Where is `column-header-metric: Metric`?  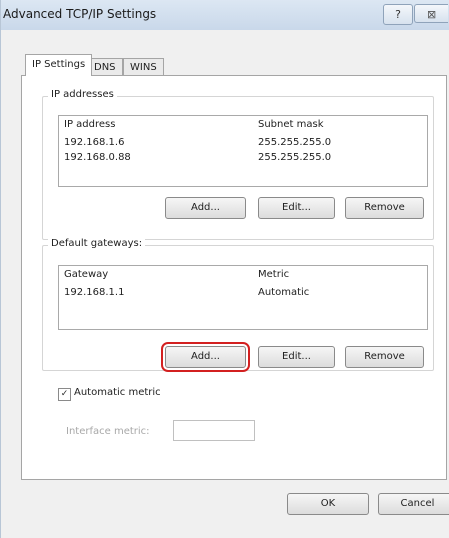
column-header-metric: Metric is located at coordinates (273, 275).